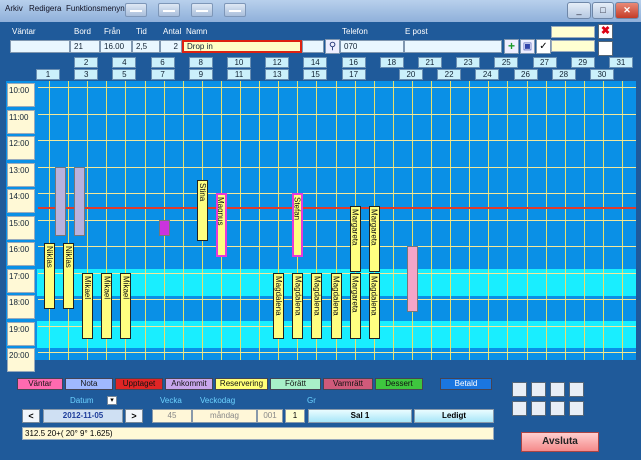 The width and height of the screenshot is (641, 460). Describe the element at coordinates (605, 48) in the screenshot. I see `print-icon` at that location.